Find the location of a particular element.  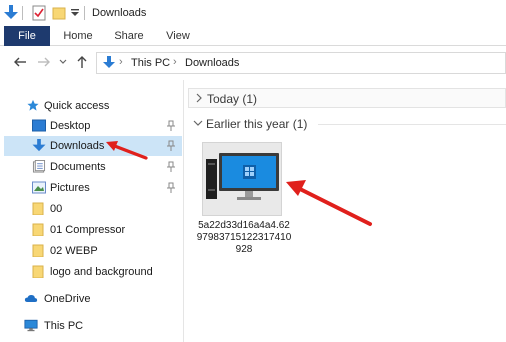

sidebar-item-quick-access: Quick access is located at coordinates (89, 106).